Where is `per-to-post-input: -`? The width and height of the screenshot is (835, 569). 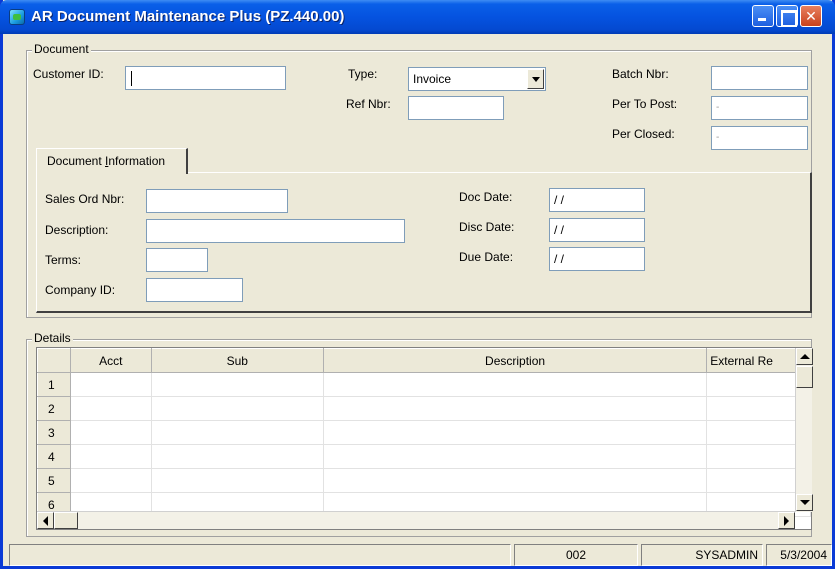 per-to-post-input: - is located at coordinates (759, 108).